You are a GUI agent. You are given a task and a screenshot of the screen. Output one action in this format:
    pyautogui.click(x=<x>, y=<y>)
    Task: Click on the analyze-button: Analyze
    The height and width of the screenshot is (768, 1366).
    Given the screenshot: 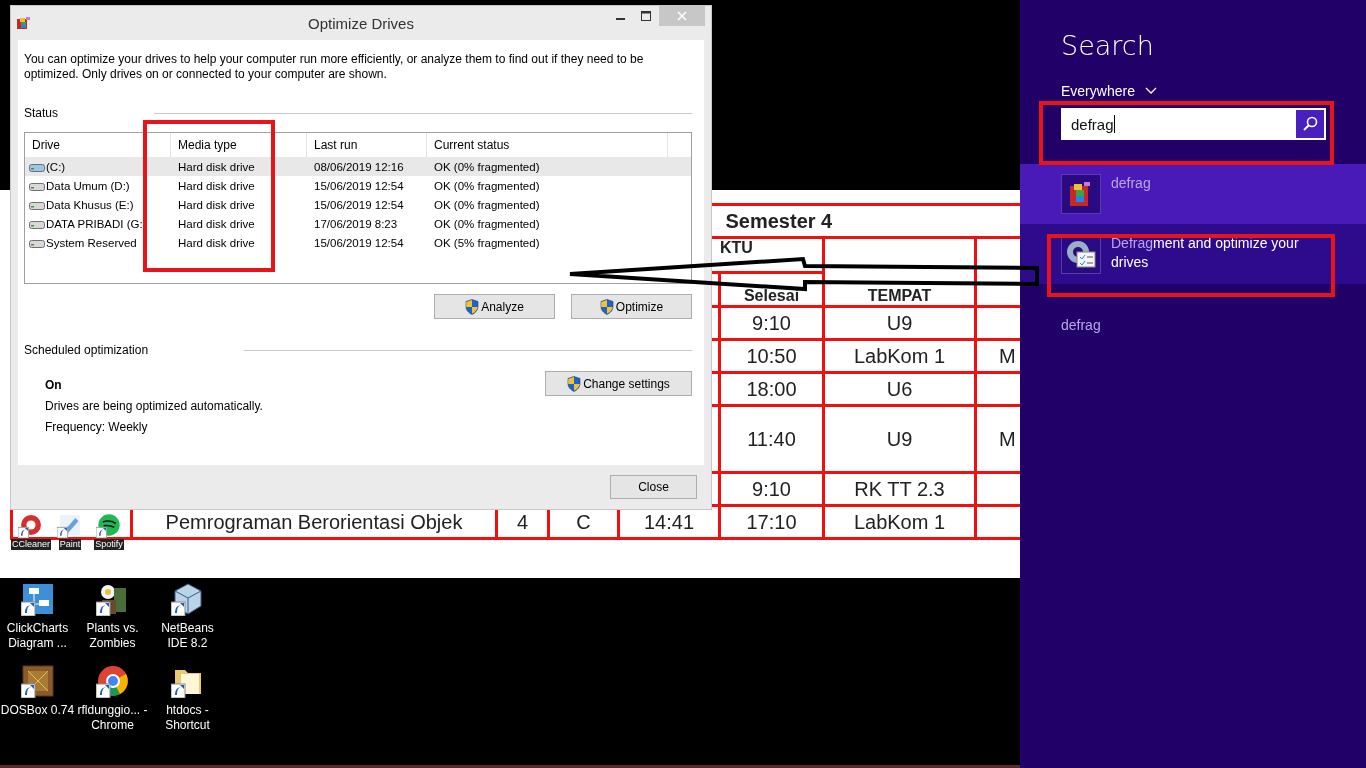 What is the action you would take?
    pyautogui.click(x=494, y=306)
    